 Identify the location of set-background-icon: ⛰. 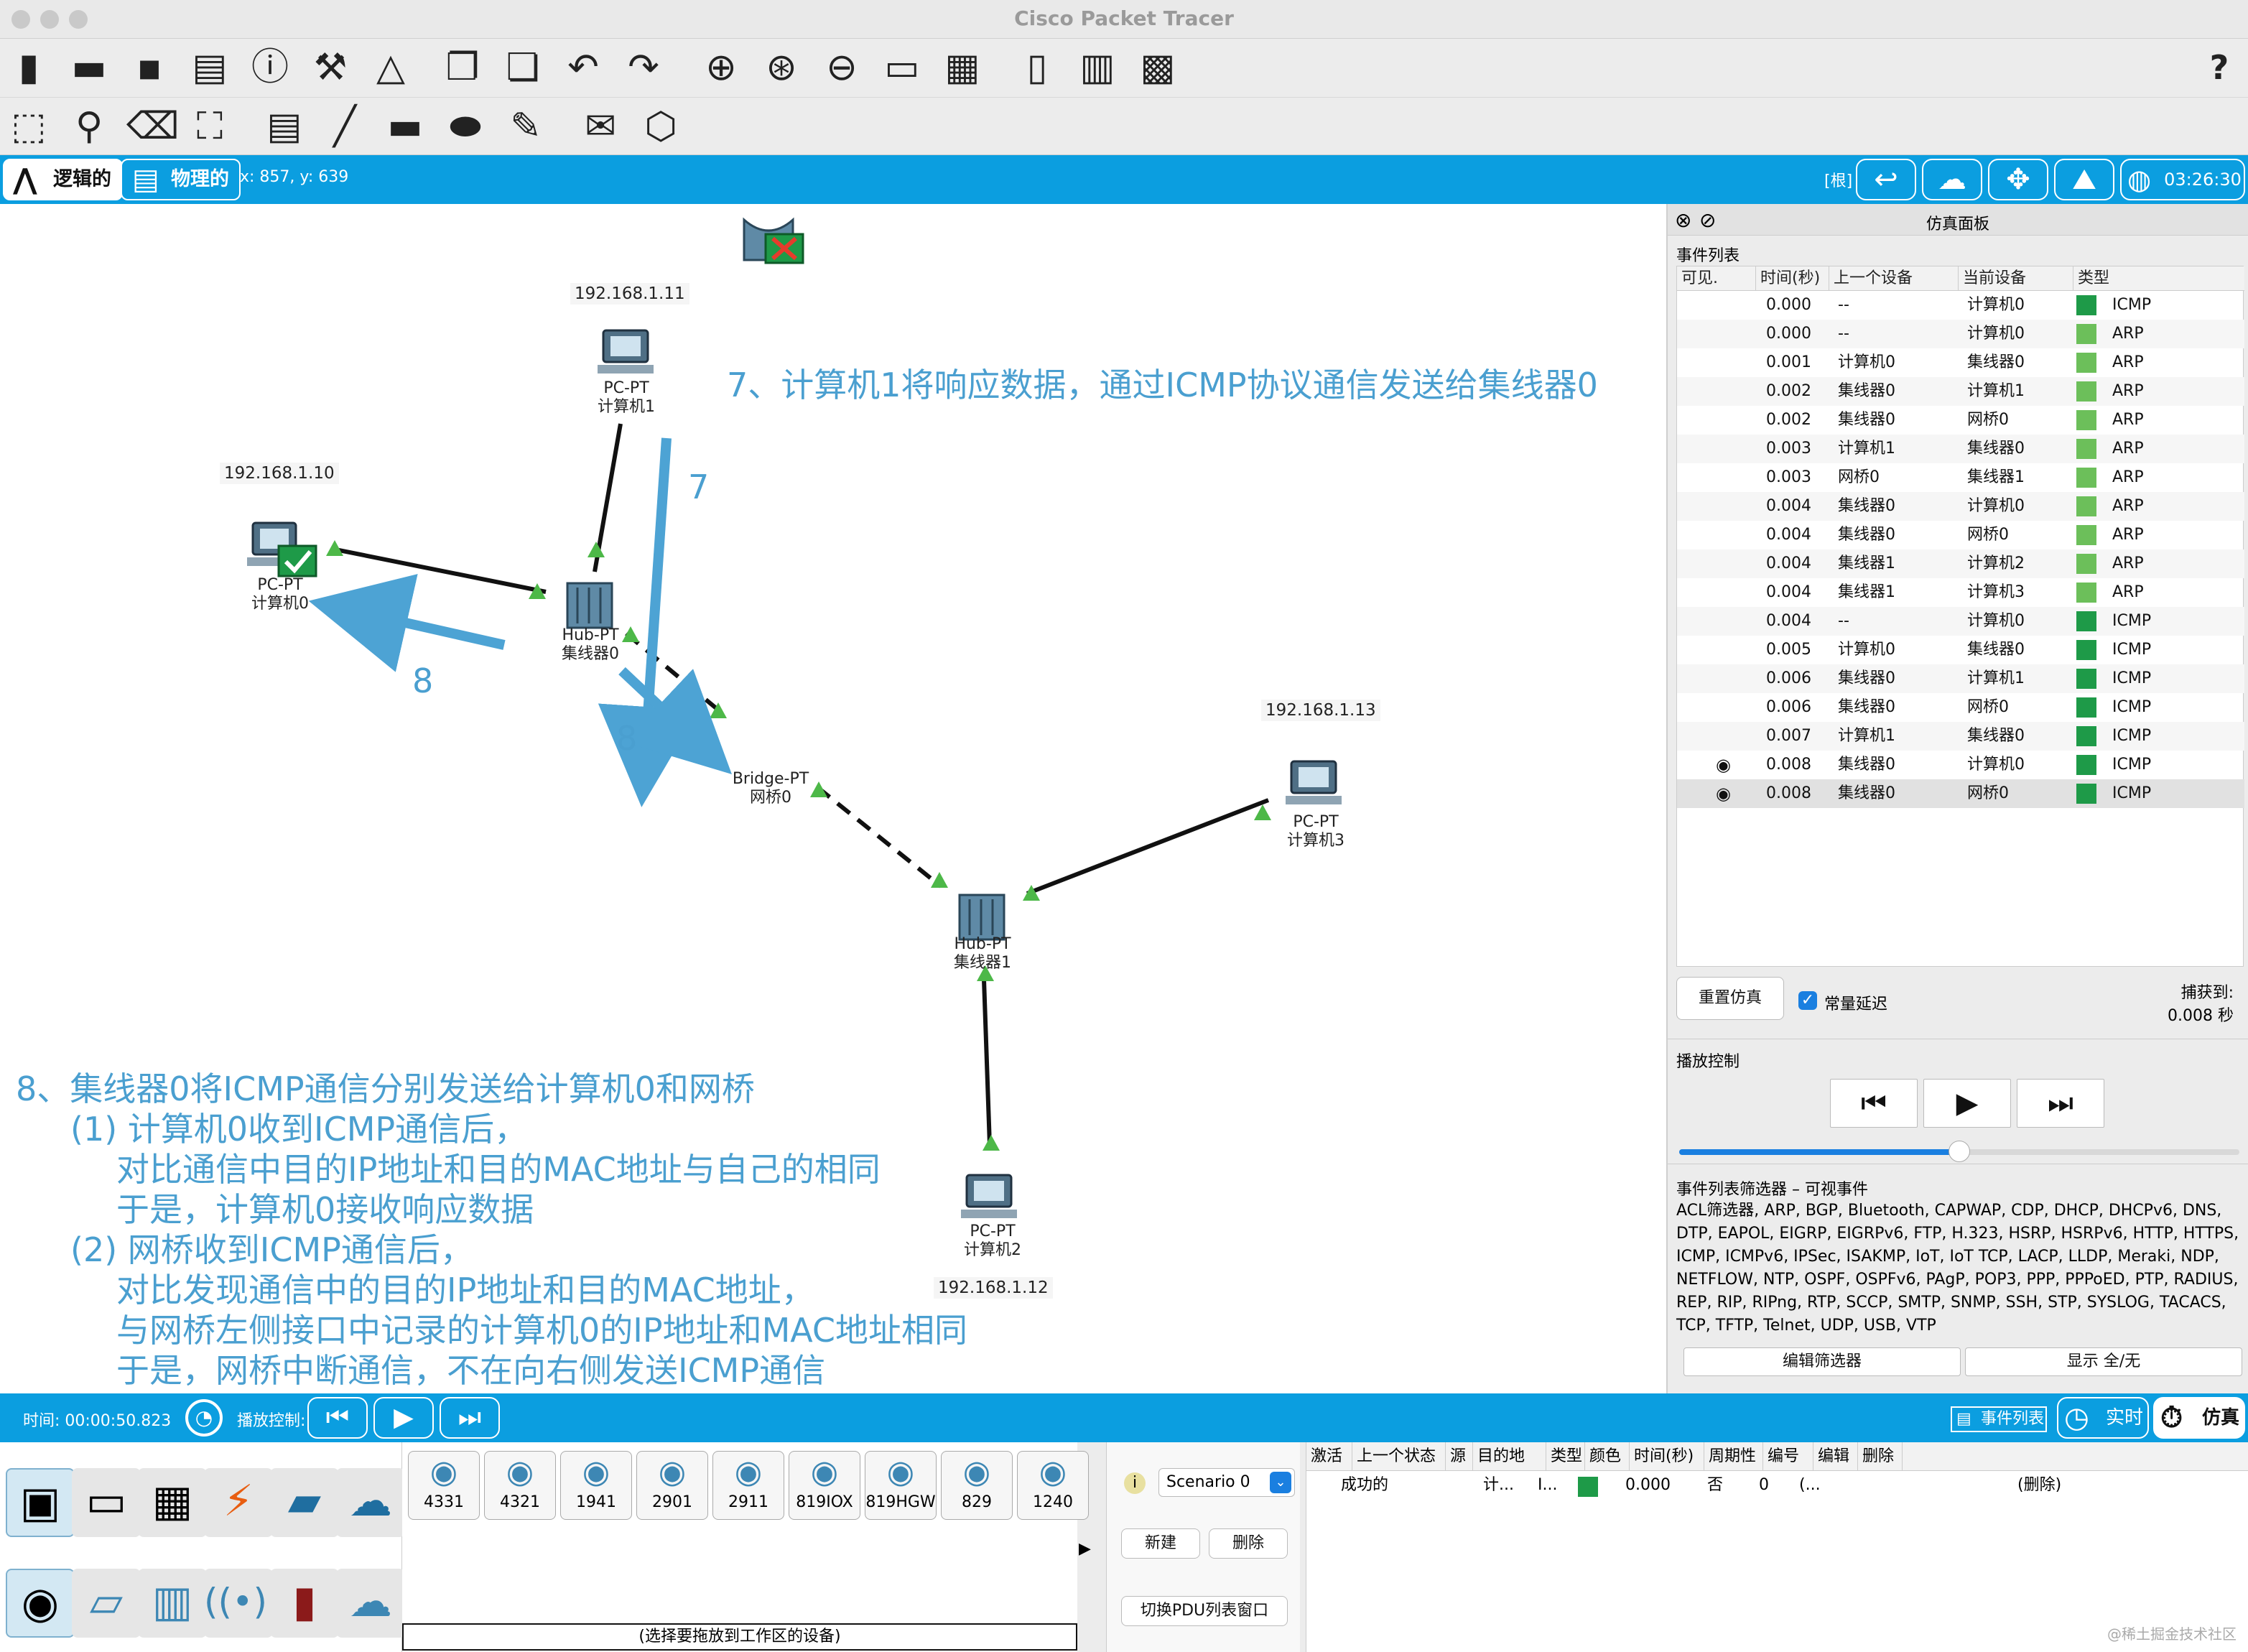
(2084, 179).